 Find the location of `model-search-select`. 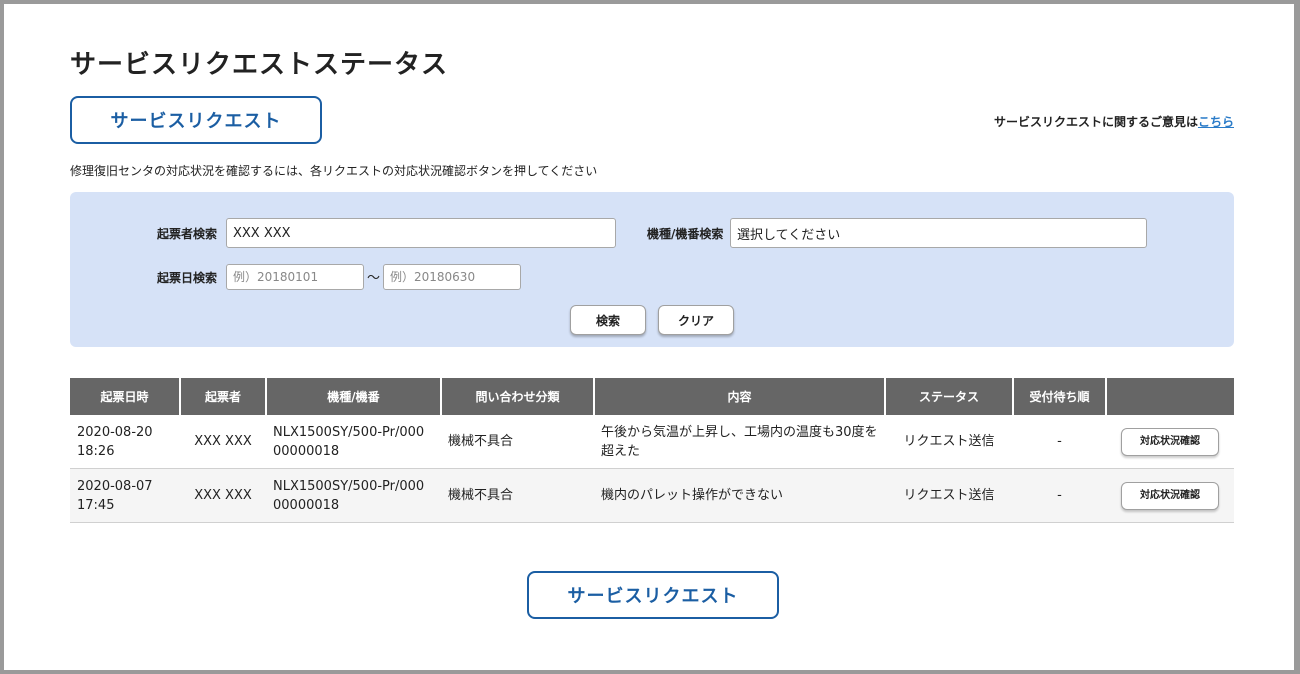

model-search-select is located at coordinates (938, 233).